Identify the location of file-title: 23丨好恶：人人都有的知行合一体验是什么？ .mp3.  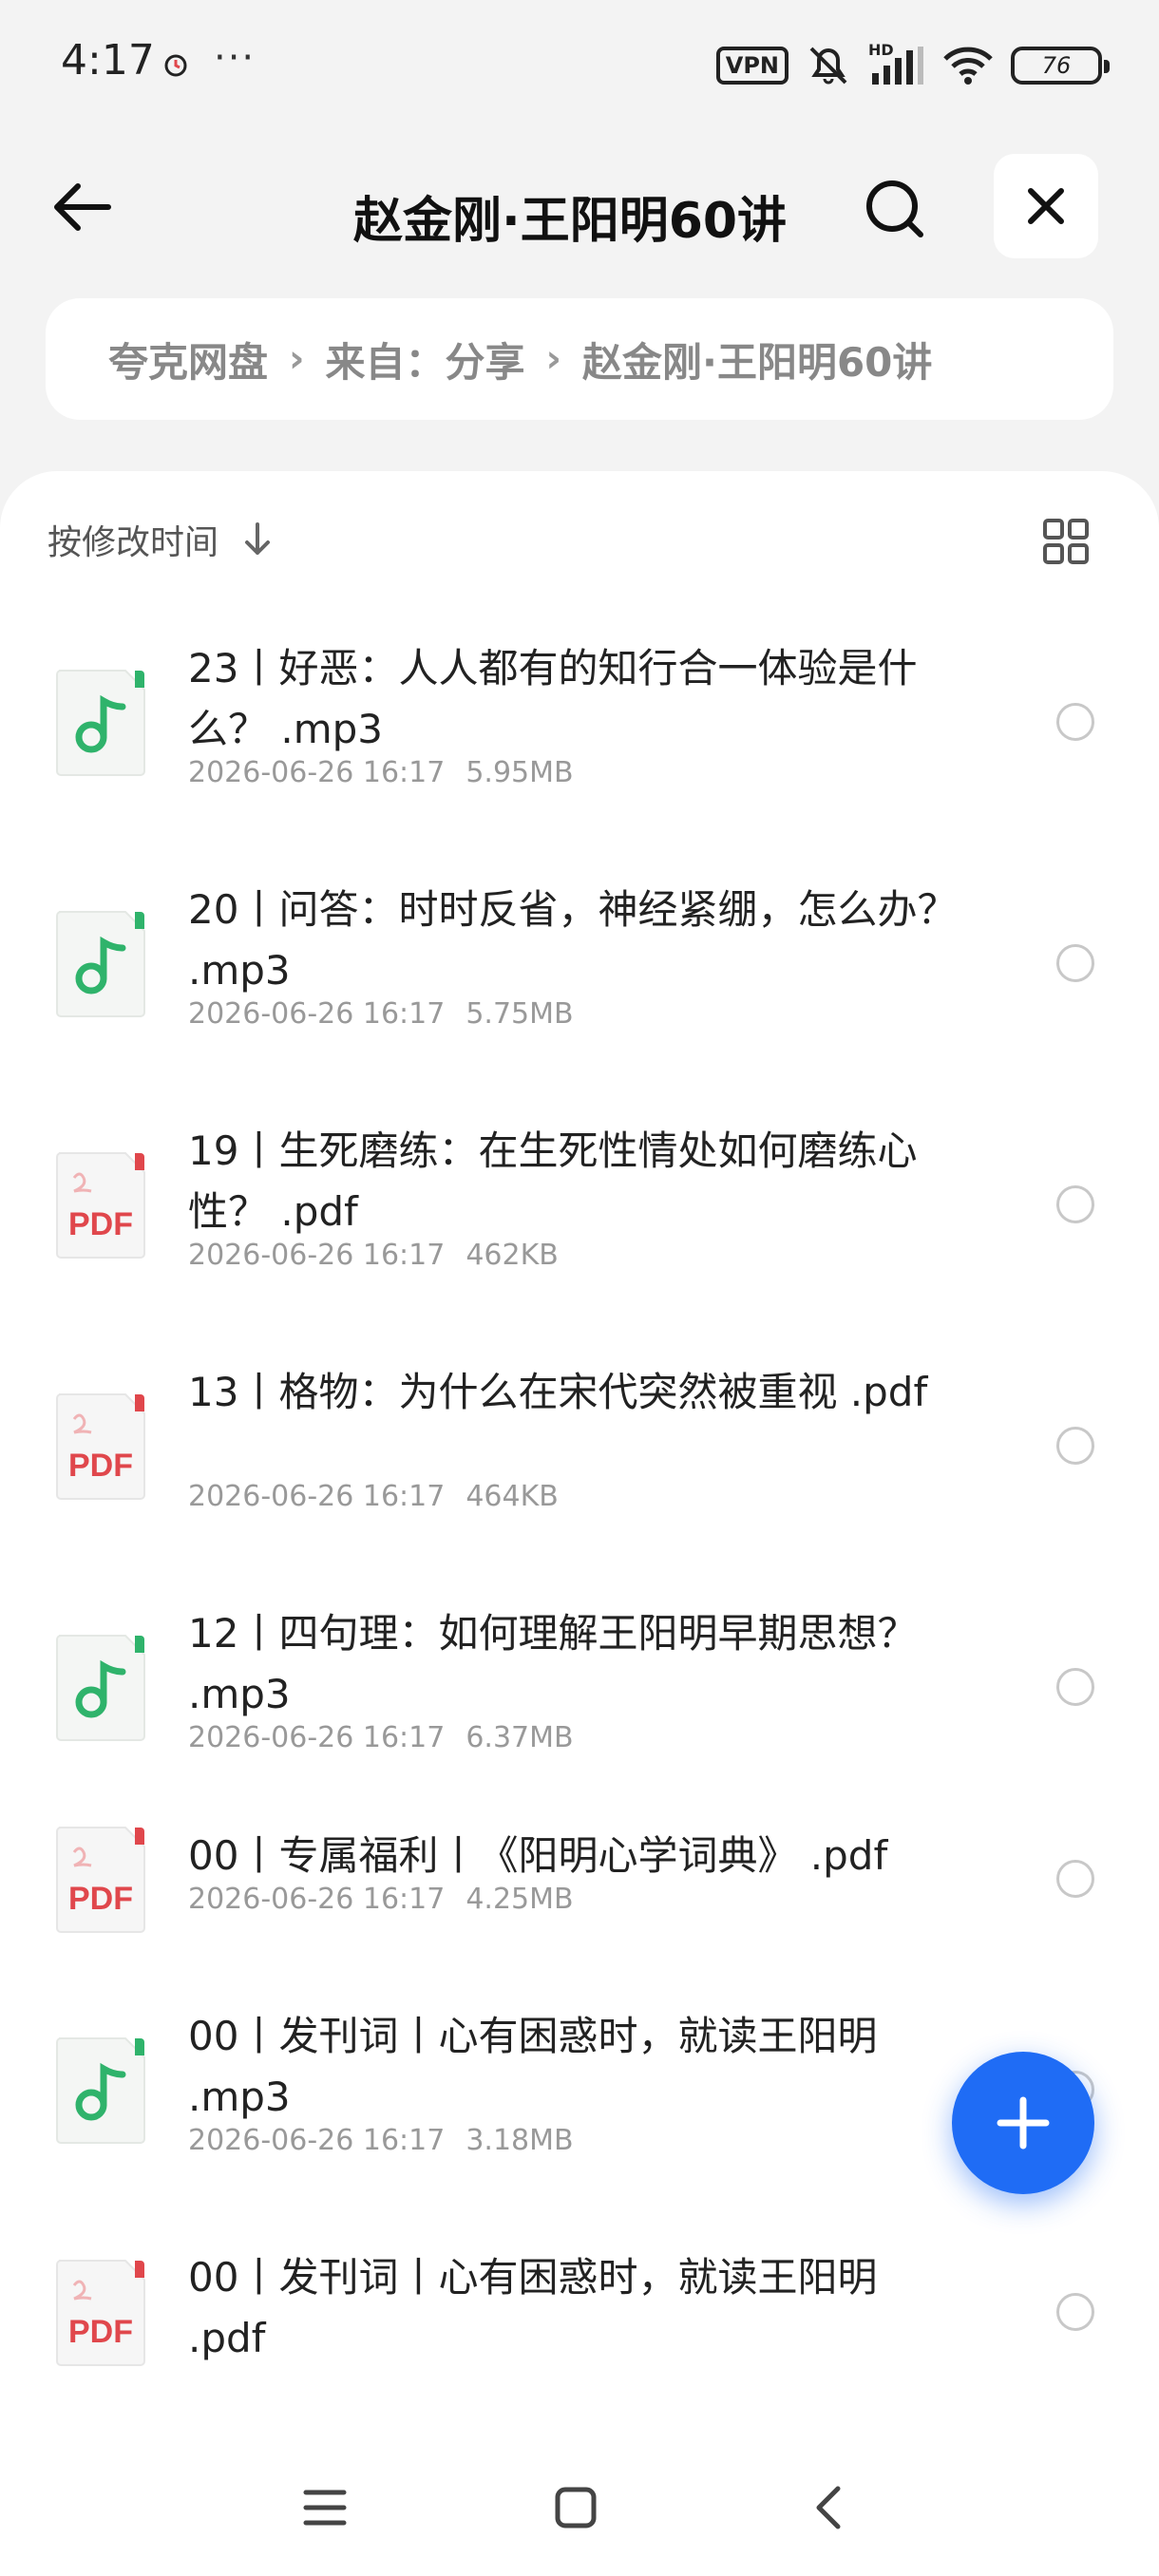
(553, 698).